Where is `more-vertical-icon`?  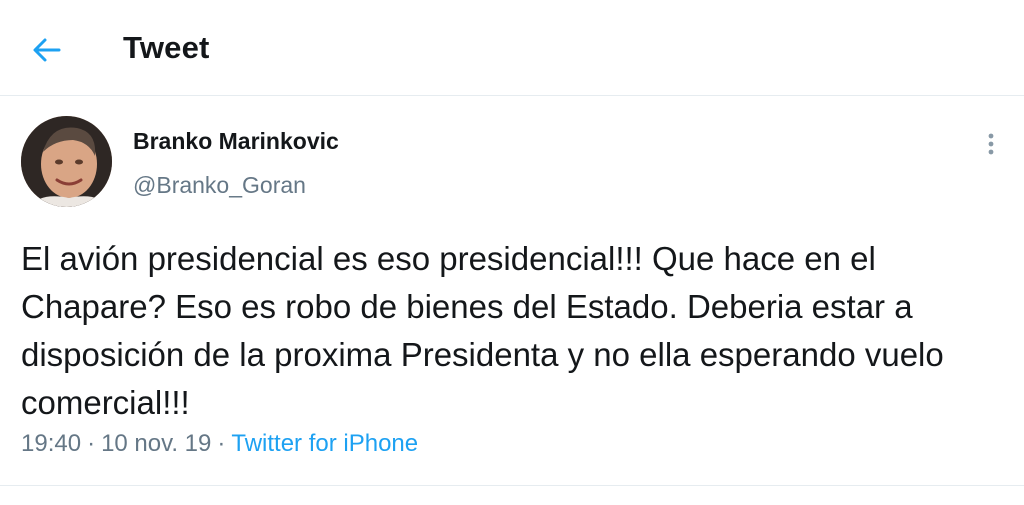
more-vertical-icon is located at coordinates (991, 144).